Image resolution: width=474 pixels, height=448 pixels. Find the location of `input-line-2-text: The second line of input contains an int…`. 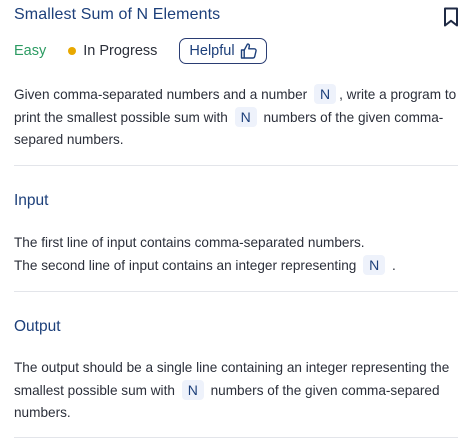

input-line-2-text: The second line of input contains an int… is located at coordinates (185, 265).